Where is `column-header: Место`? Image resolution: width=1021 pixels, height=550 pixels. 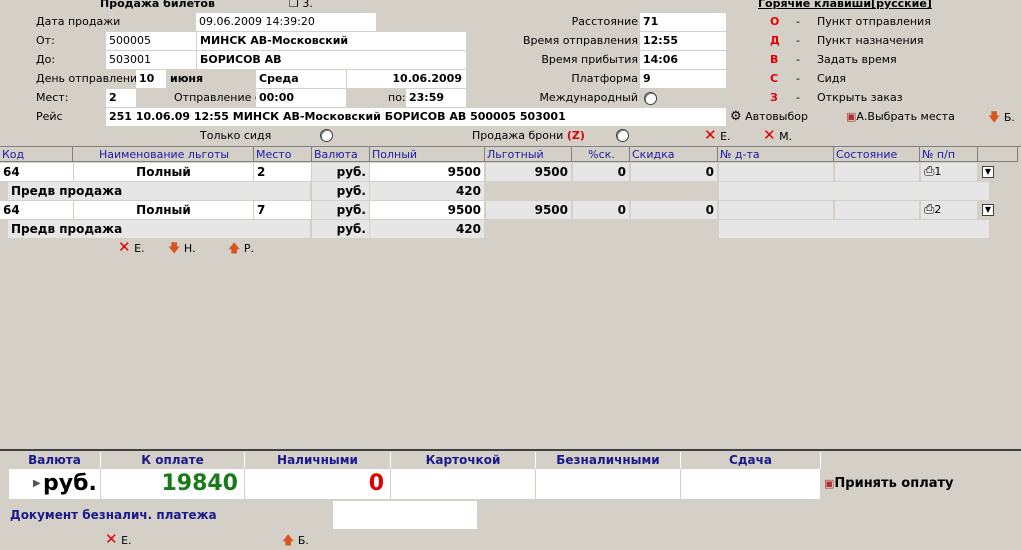 column-header: Место is located at coordinates (283, 154).